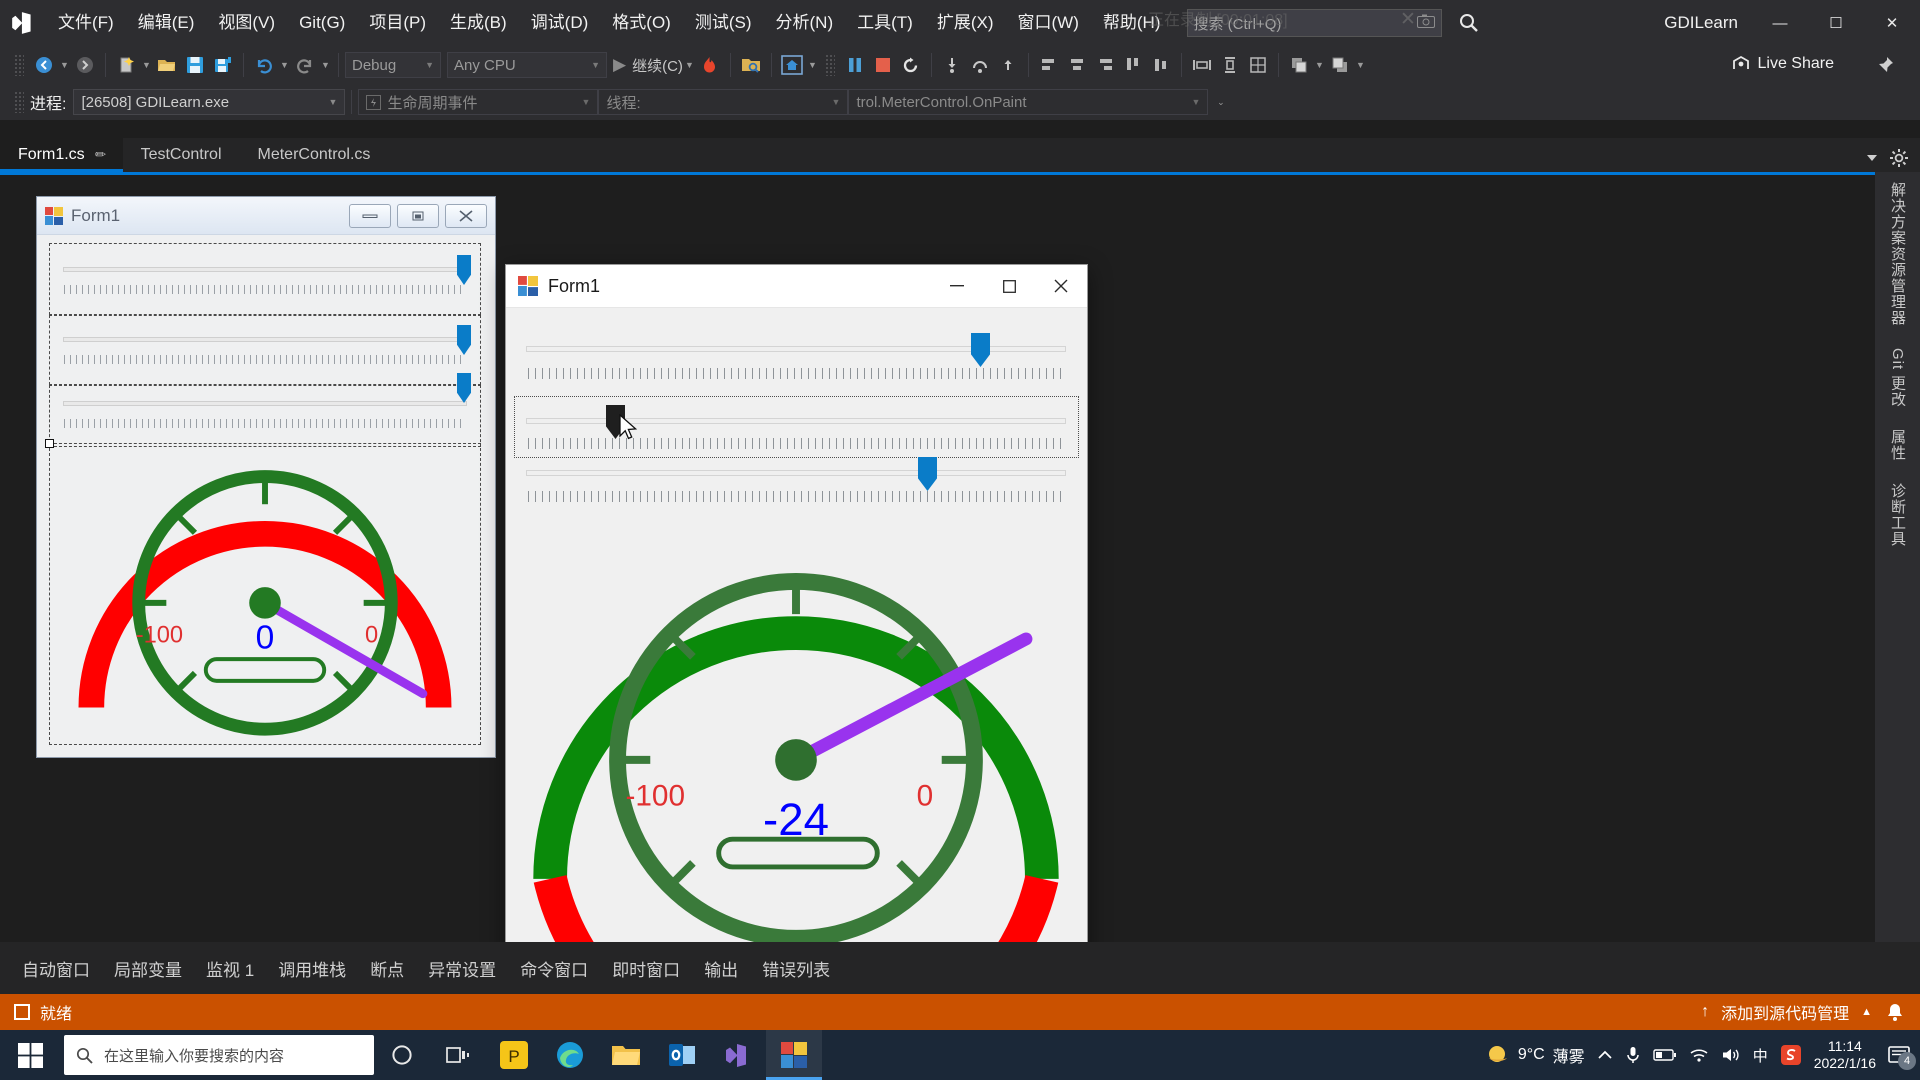 This screenshot has height=1080, width=1920. I want to click on menu-item-1: 编辑(E), so click(166, 23).